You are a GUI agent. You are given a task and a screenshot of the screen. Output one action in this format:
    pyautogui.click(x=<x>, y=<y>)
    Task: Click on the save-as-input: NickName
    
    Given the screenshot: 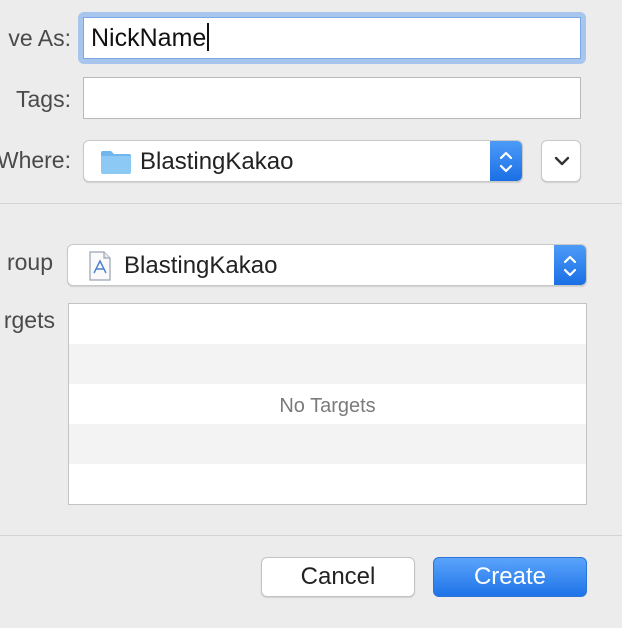 What is the action you would take?
    pyautogui.click(x=332, y=38)
    